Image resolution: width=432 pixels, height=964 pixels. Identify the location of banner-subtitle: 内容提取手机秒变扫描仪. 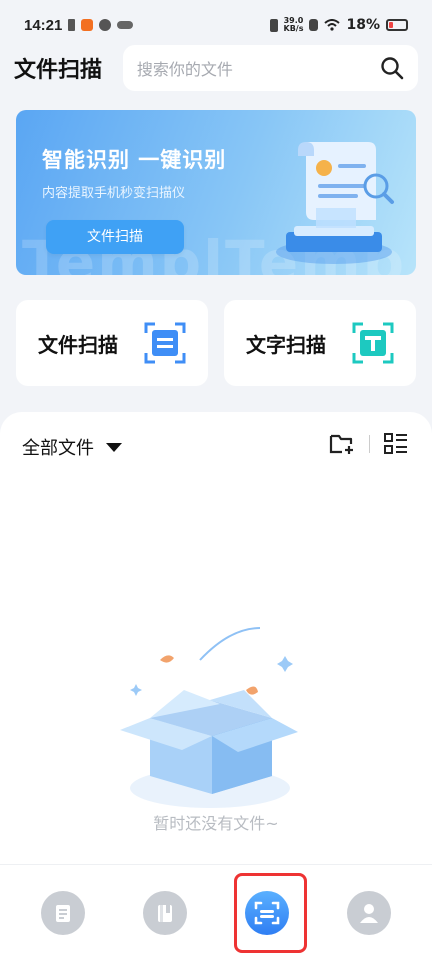
(114, 193).